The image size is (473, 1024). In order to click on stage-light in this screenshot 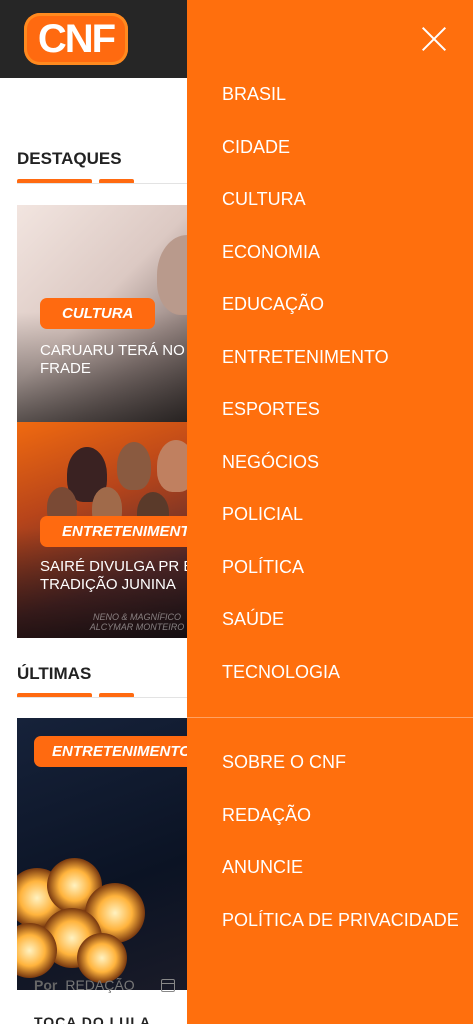, I will do `click(102, 958)`.